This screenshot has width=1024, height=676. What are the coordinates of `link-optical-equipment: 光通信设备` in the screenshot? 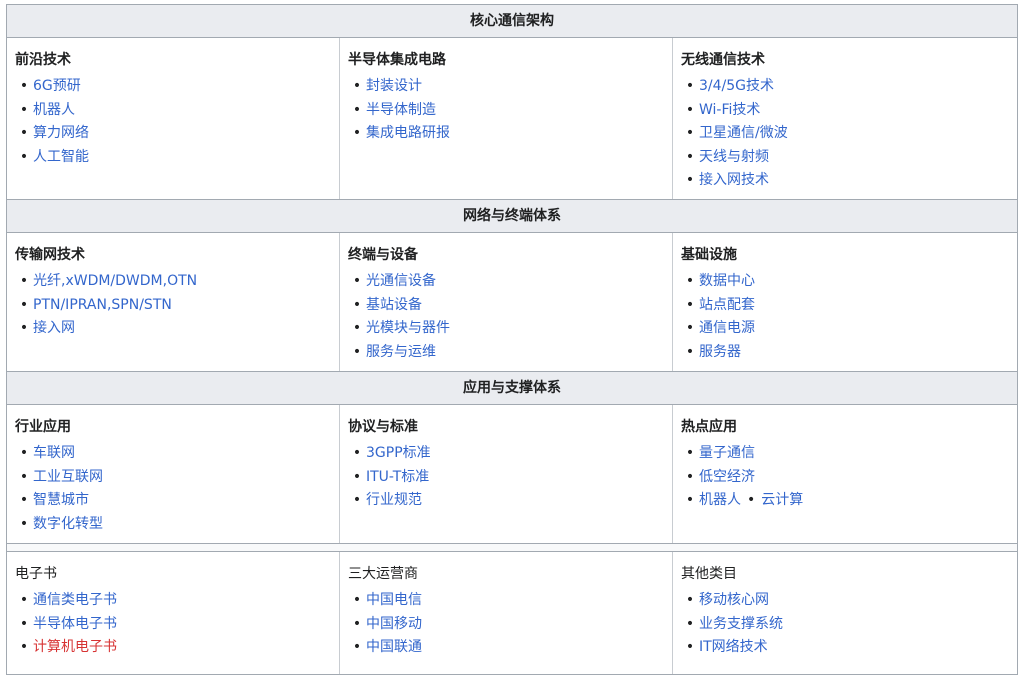 It's located at (401, 281).